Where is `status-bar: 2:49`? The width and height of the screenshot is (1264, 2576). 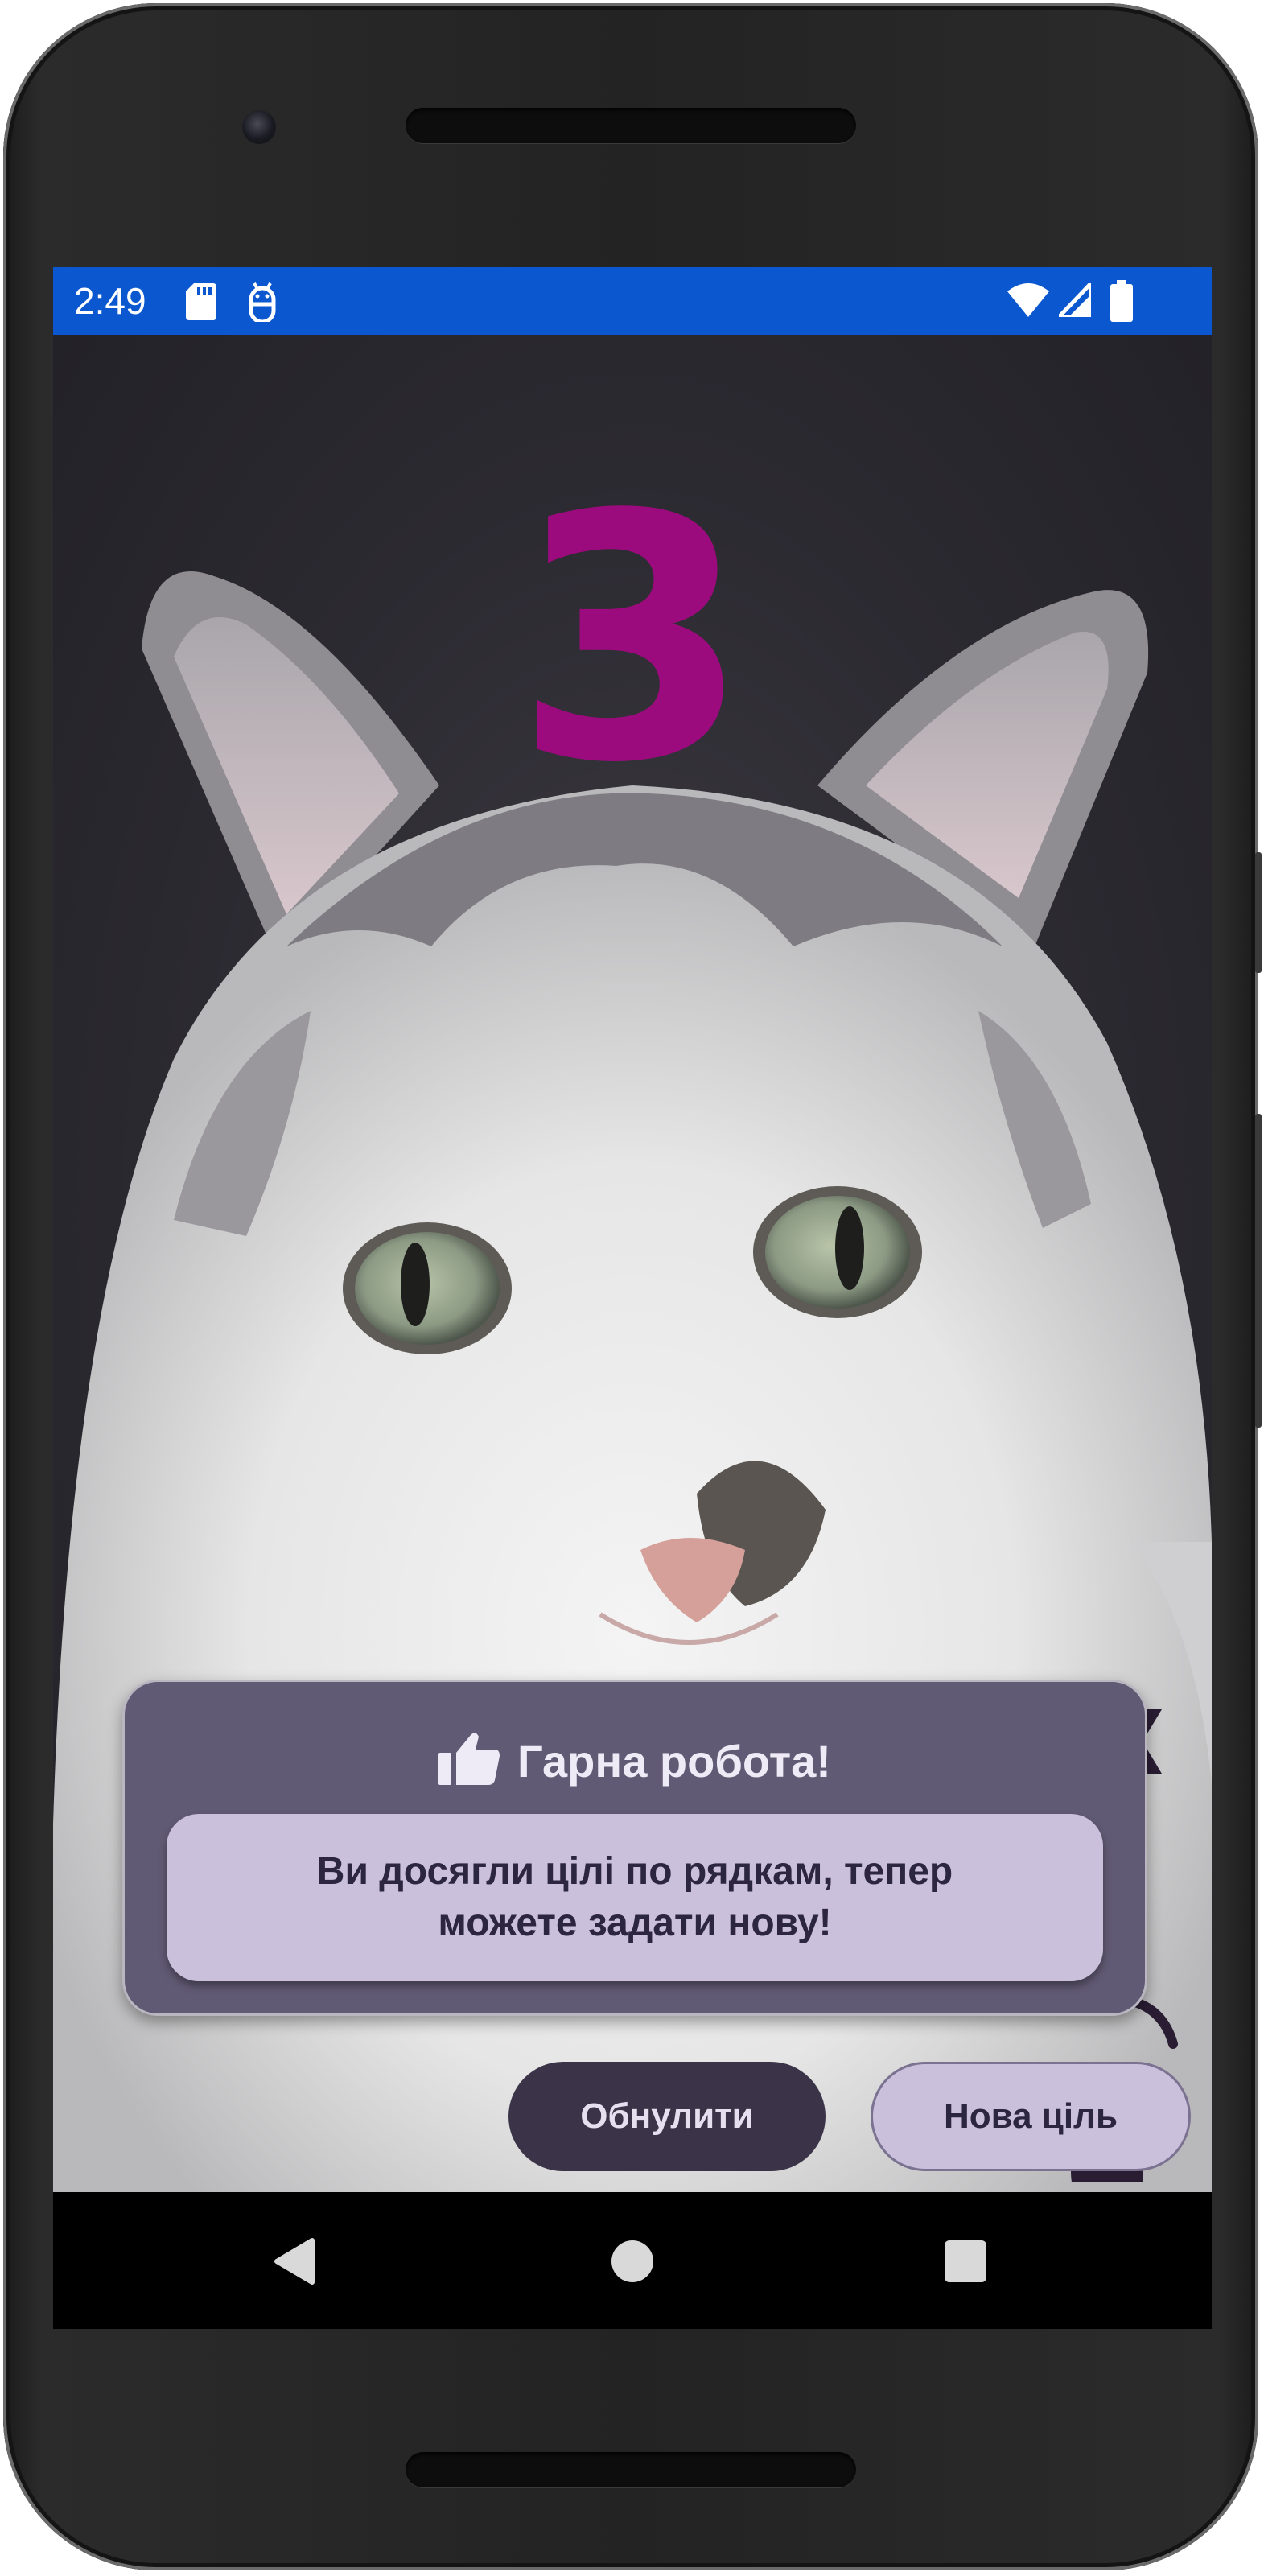 status-bar: 2:49 is located at coordinates (633, 301).